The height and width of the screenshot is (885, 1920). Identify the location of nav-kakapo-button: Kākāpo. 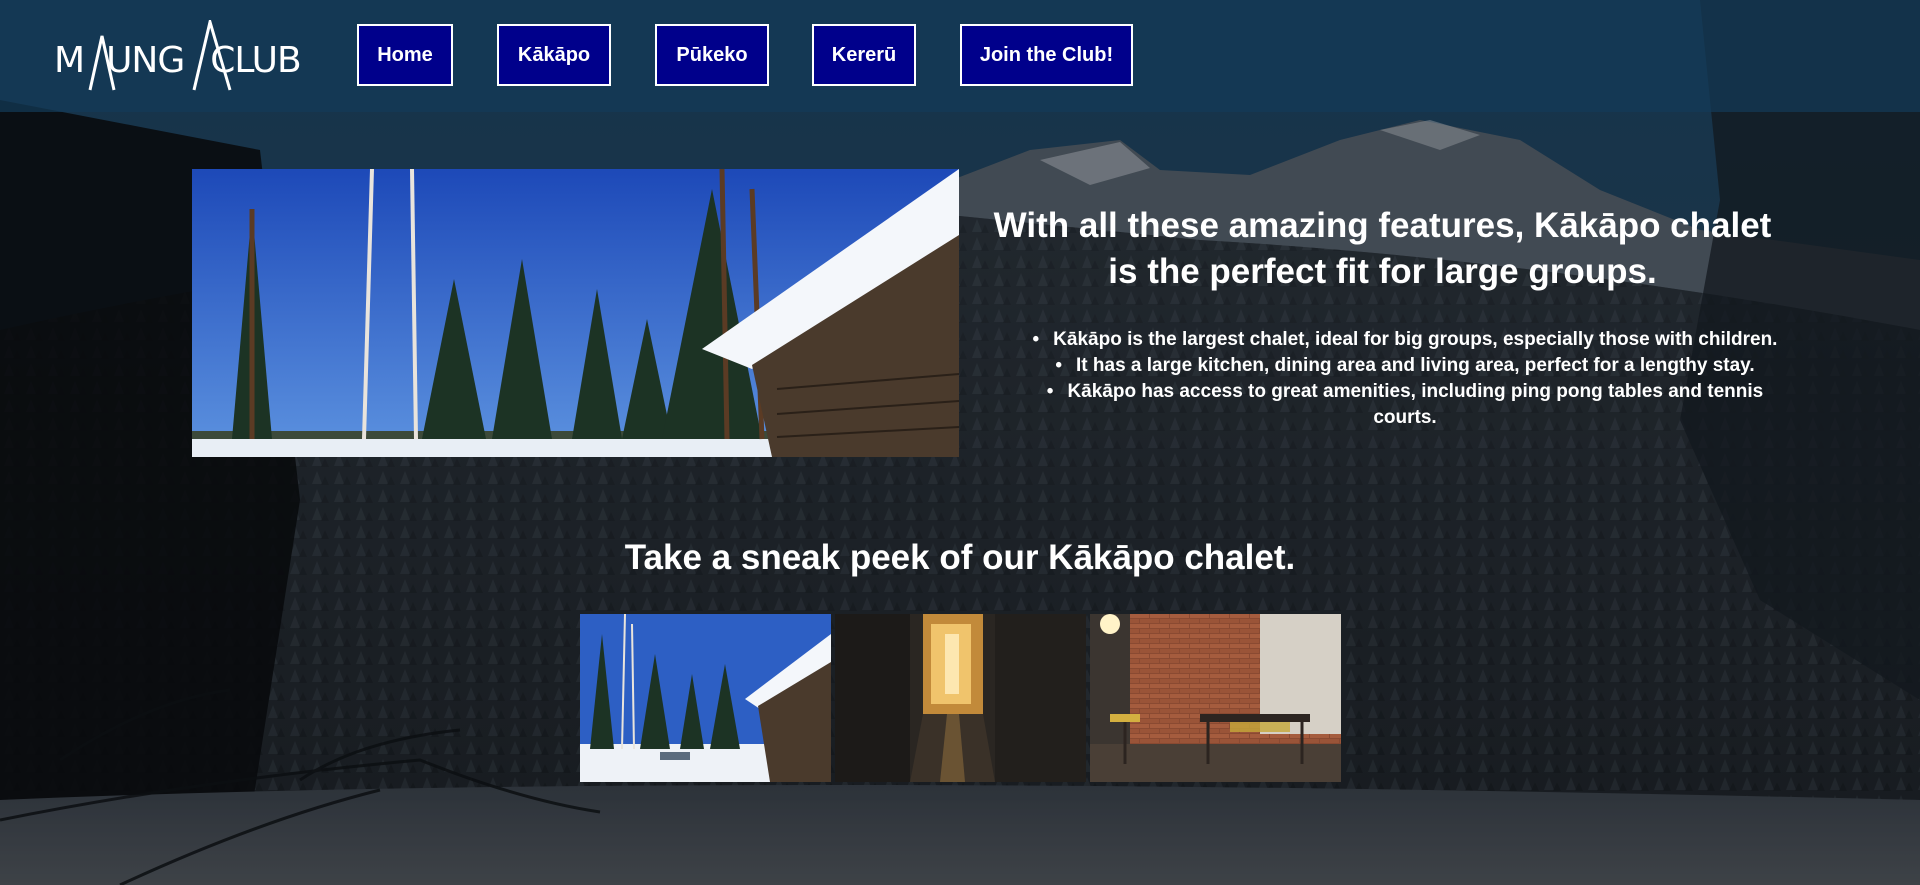
(554, 55).